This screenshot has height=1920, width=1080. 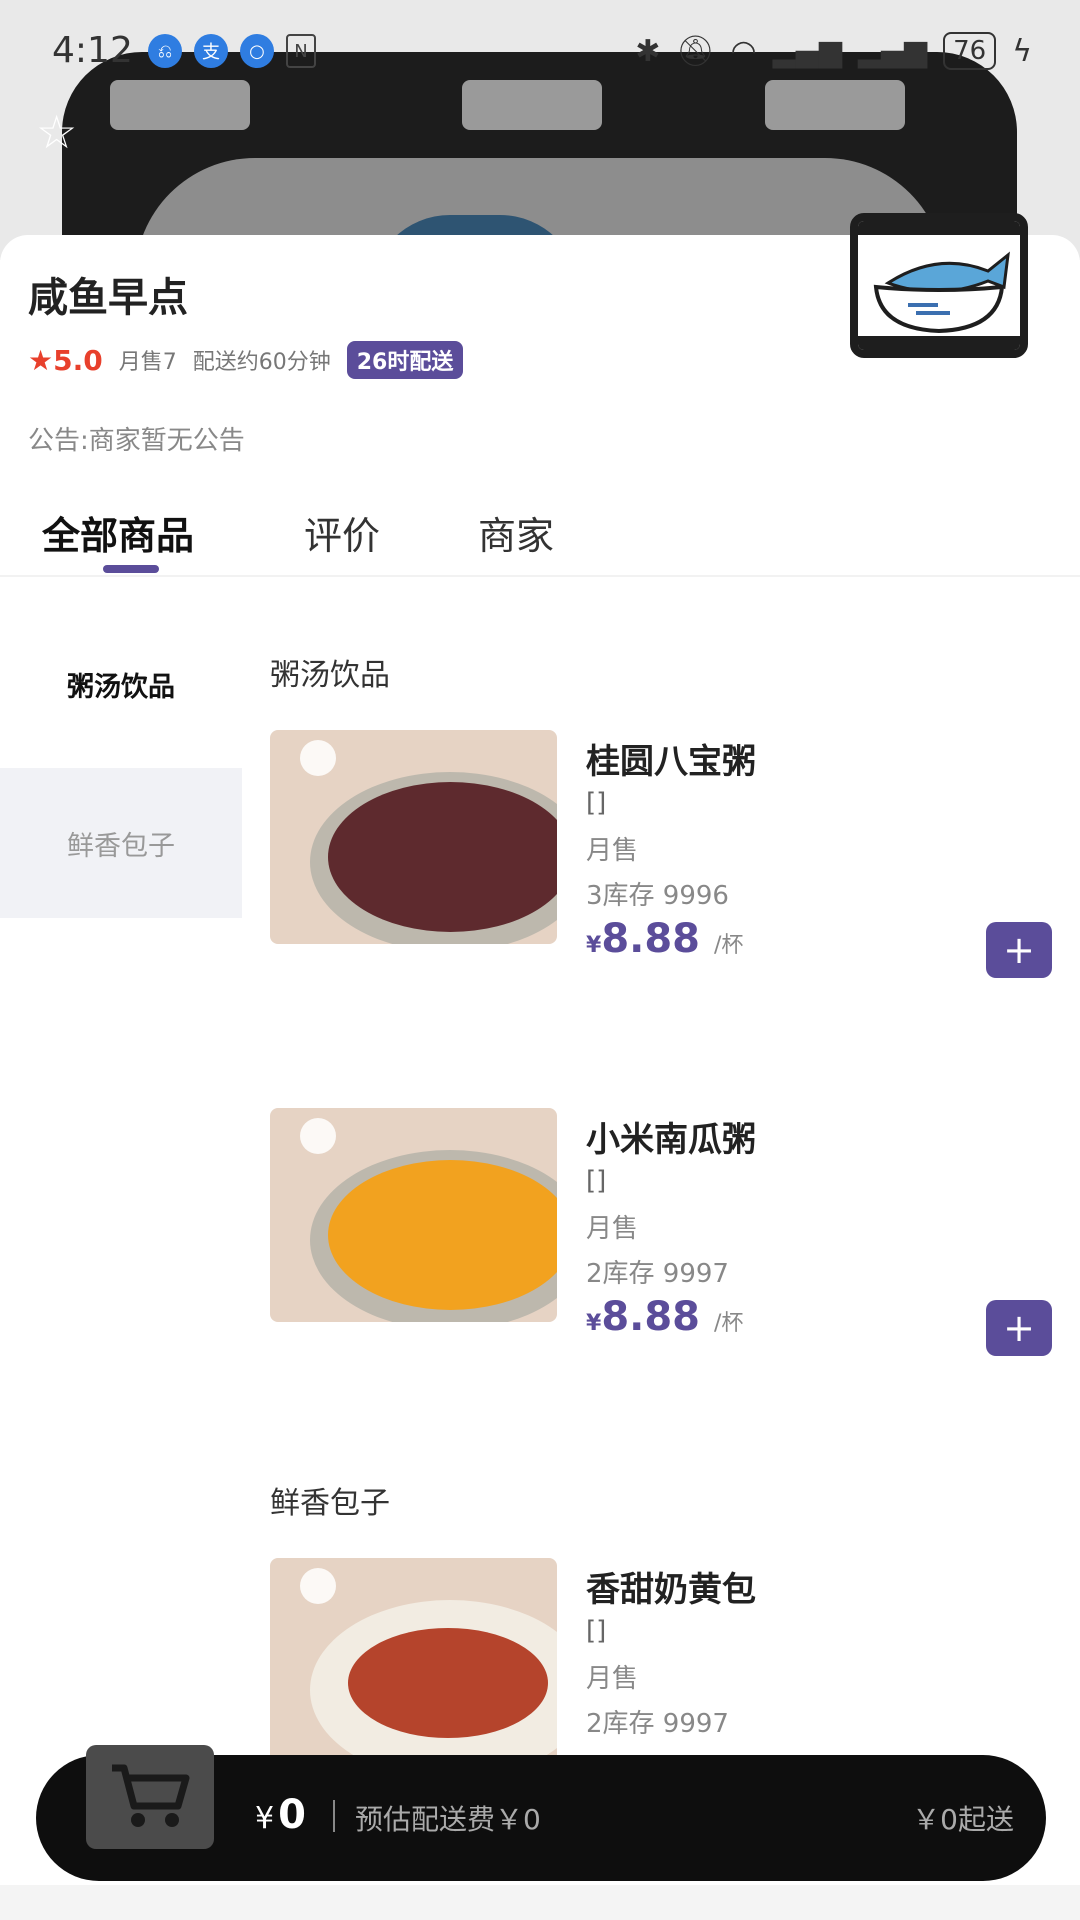 I want to click on cart-total: ¥0, so click(x=280, y=1815).